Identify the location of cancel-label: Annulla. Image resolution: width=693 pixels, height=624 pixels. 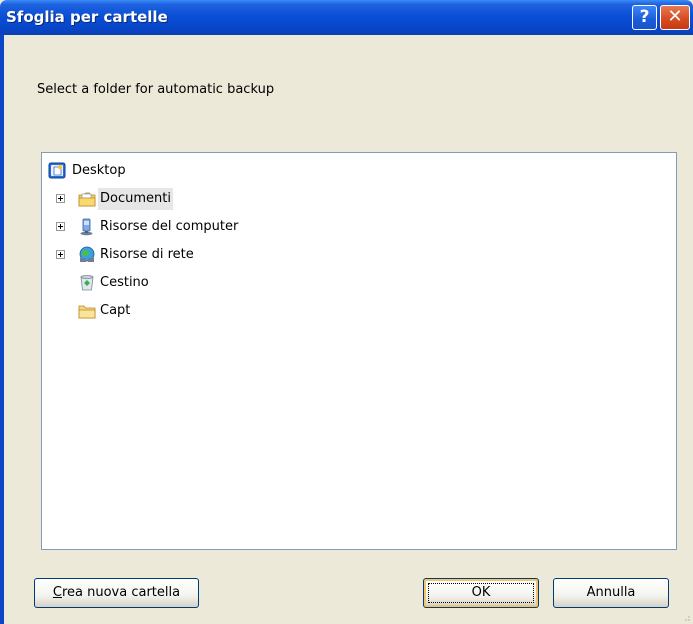
(611, 592).